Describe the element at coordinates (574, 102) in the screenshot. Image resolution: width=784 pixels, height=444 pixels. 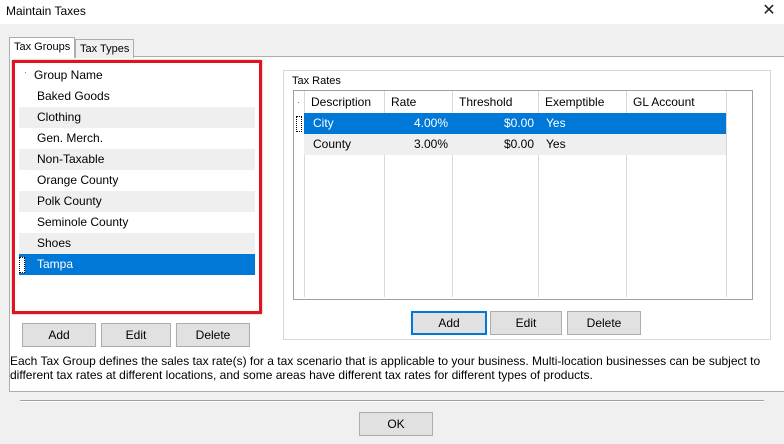
I see `column-header-exemptible: Exemptible` at that location.